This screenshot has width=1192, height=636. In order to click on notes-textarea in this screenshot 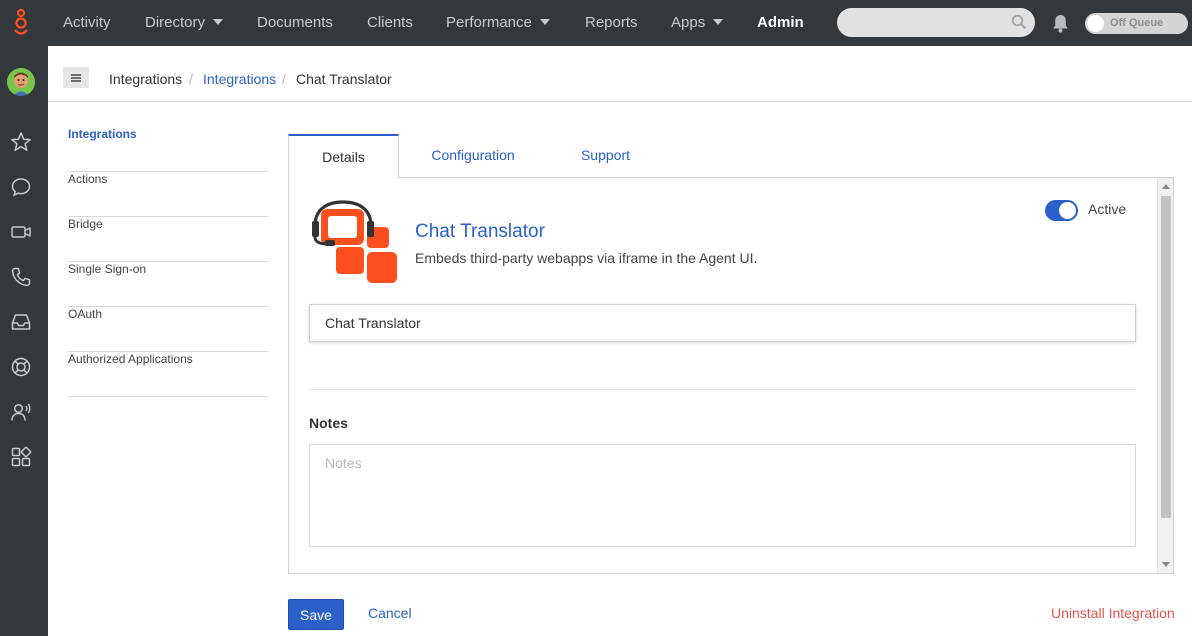, I will do `click(722, 495)`.